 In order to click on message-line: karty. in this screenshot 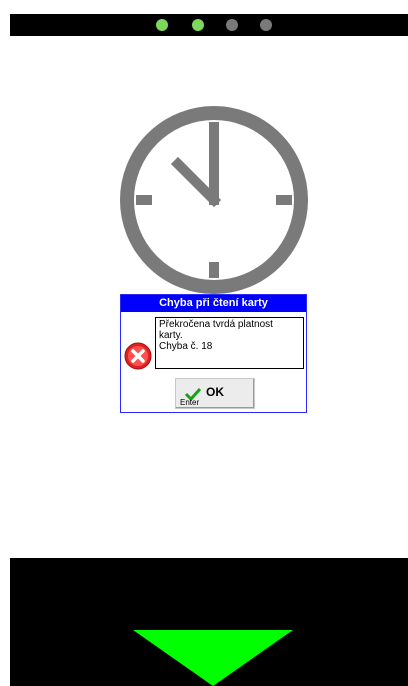, I will do `click(171, 335)`.